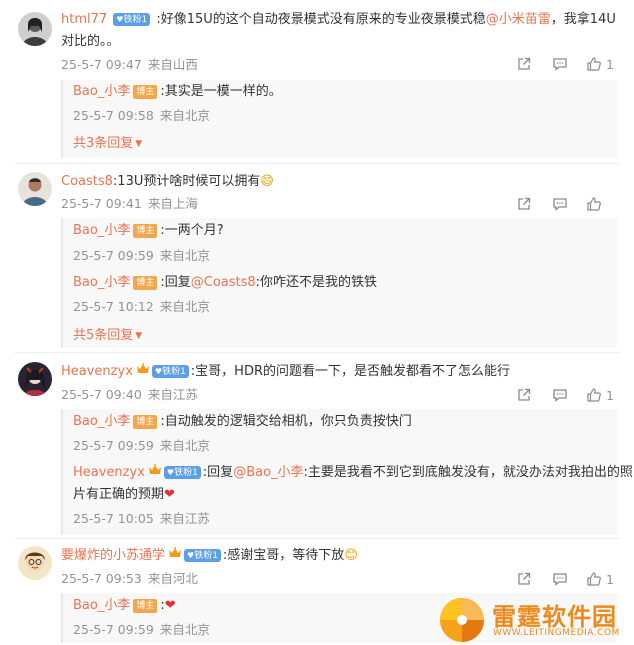  What do you see at coordinates (167, 181) in the screenshot?
I see `comment-text: Coasts8:13U预计啥时候可以拥有😄` at bounding box center [167, 181].